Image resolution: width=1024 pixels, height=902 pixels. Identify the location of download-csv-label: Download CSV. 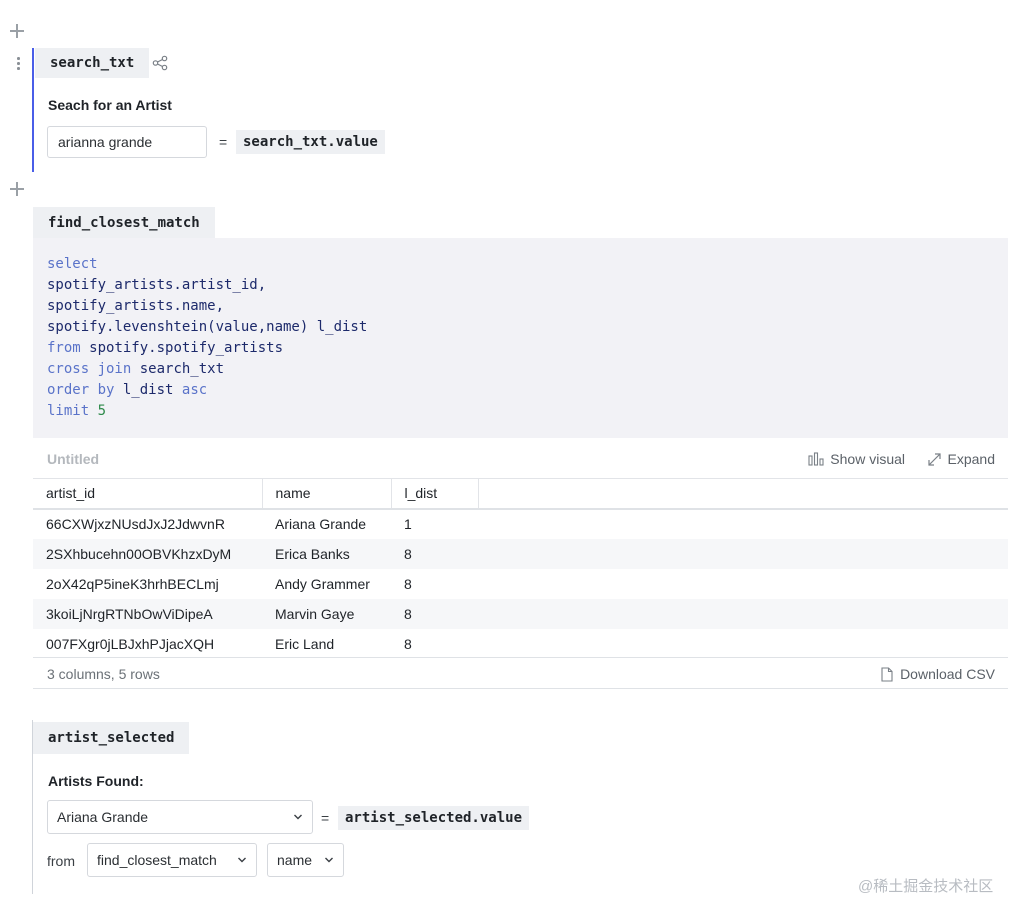
(947, 674).